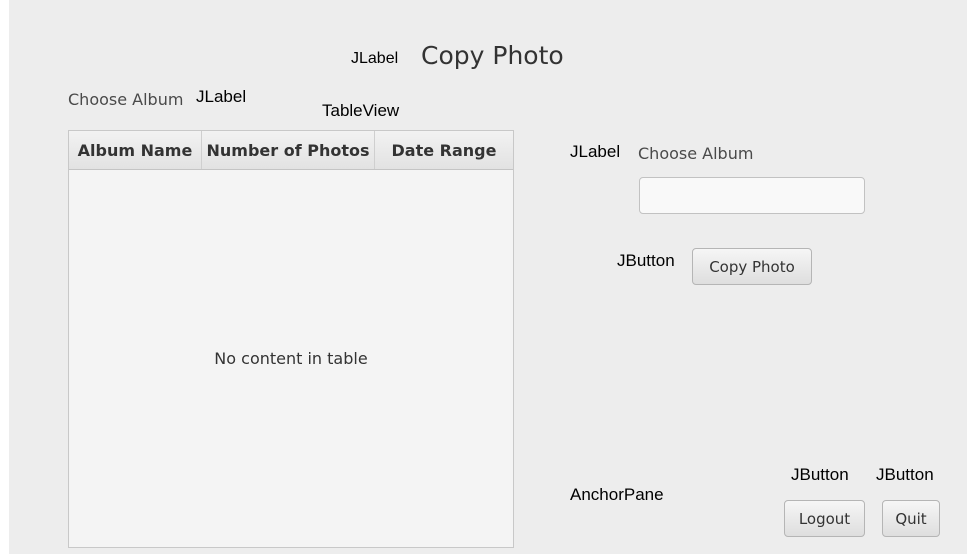 The image size is (967, 554). I want to click on choose-album-right-type-annotation: JLabel, so click(595, 151).